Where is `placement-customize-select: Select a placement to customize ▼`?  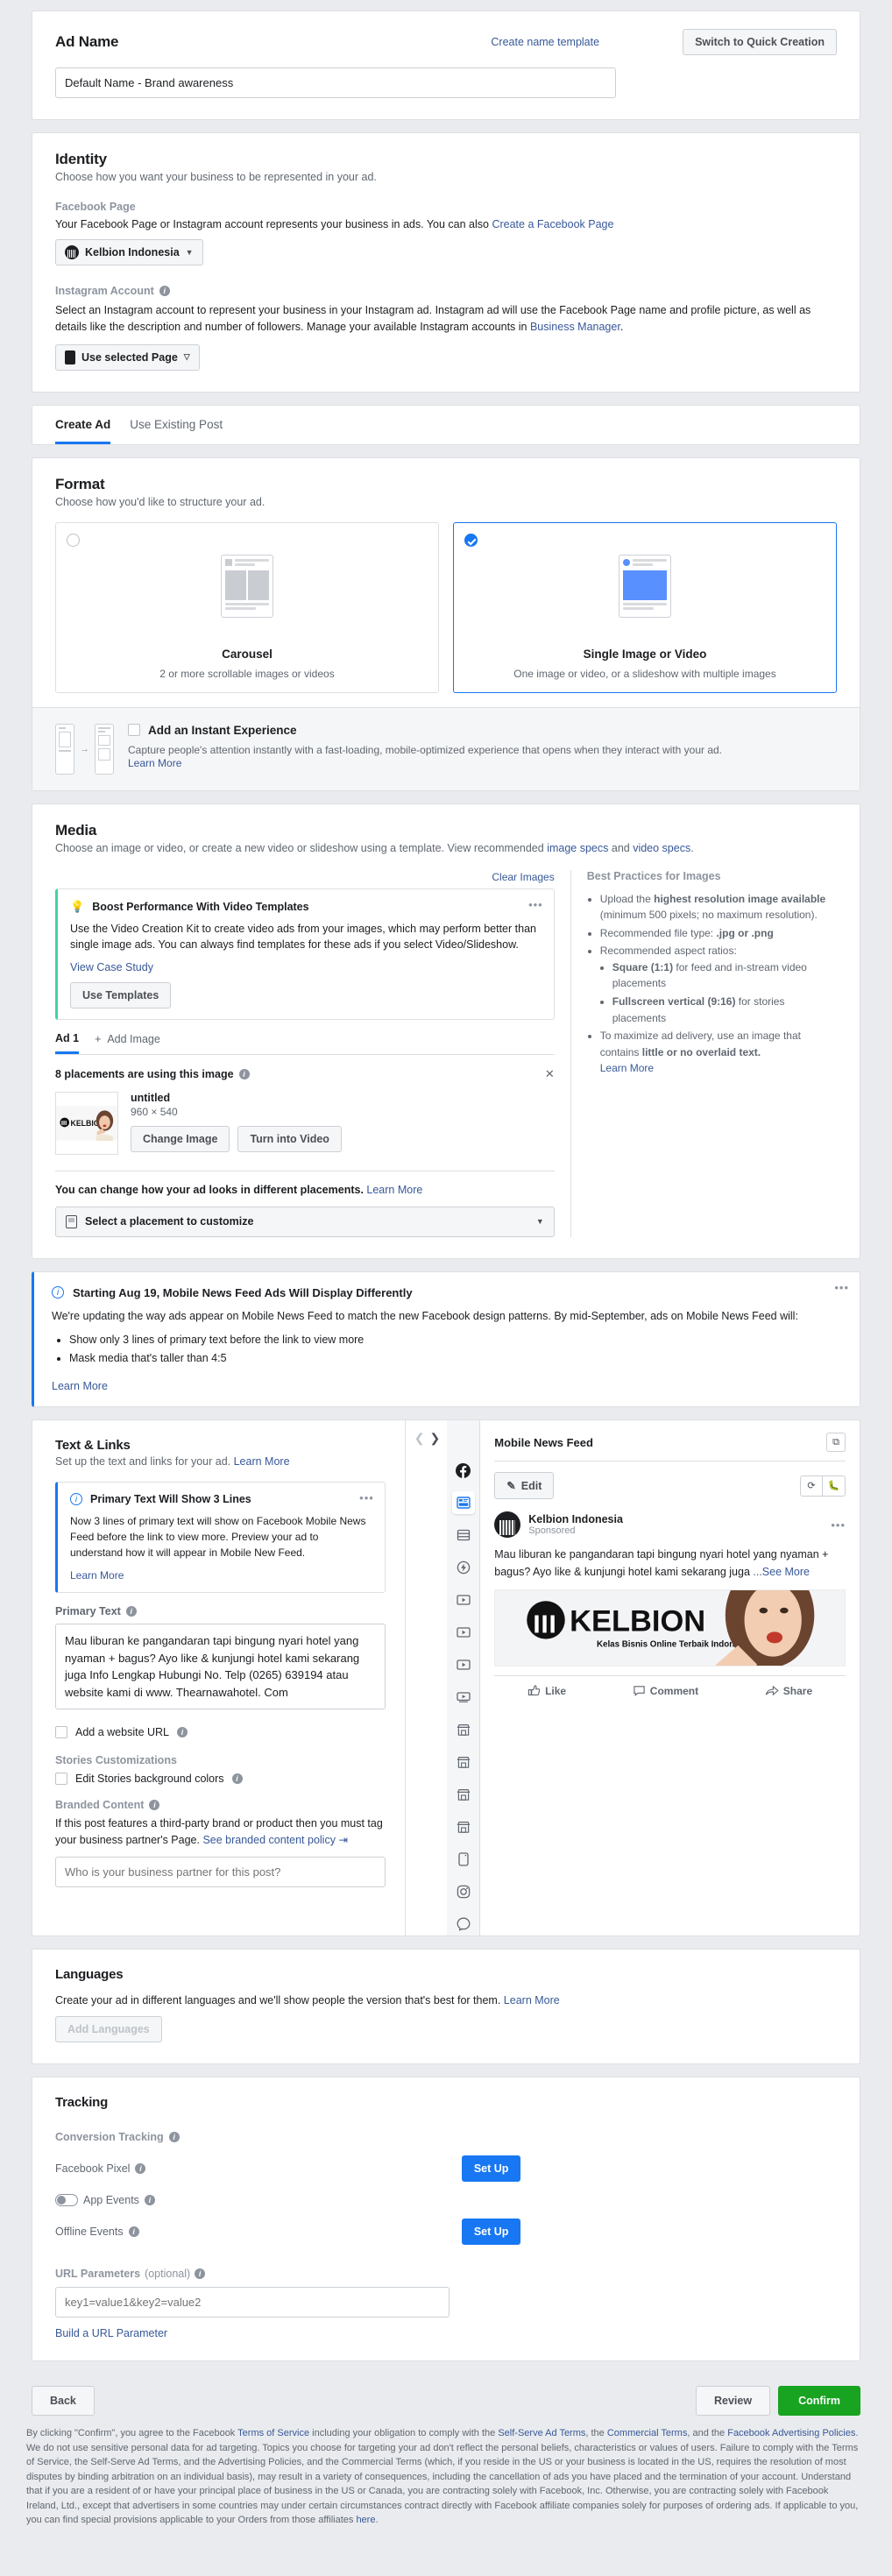
placement-customize-select: Select a placement to customize ▼ is located at coordinates (305, 1221).